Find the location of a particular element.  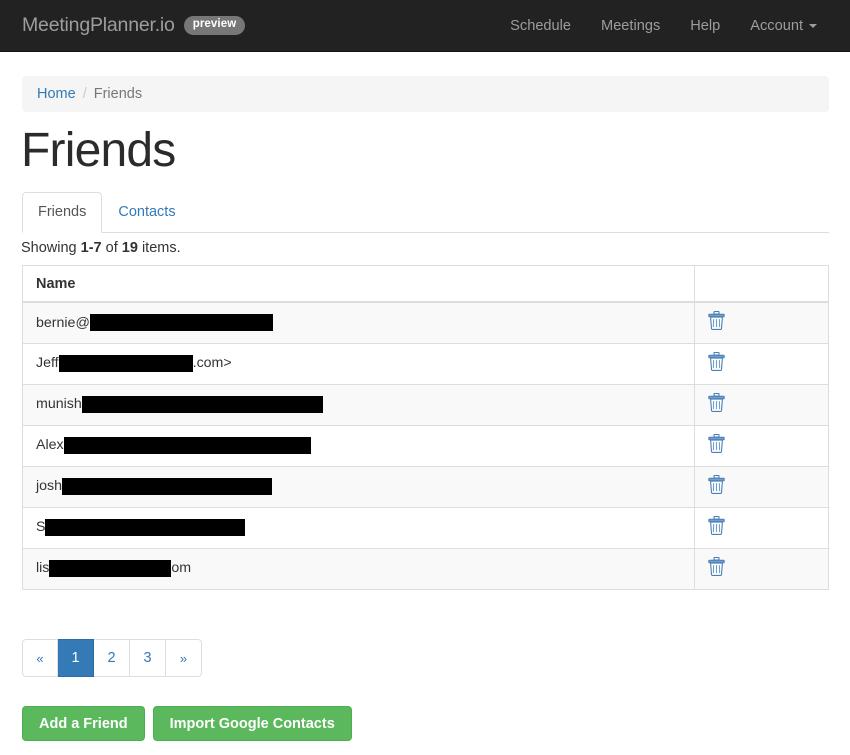

add-friend-button: Add a Friend is located at coordinates (83, 723).